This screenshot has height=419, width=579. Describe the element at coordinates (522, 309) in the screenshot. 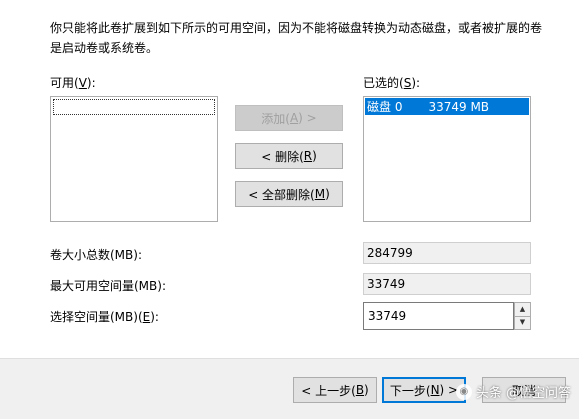

I see `spin-up-icon: ▲` at that location.